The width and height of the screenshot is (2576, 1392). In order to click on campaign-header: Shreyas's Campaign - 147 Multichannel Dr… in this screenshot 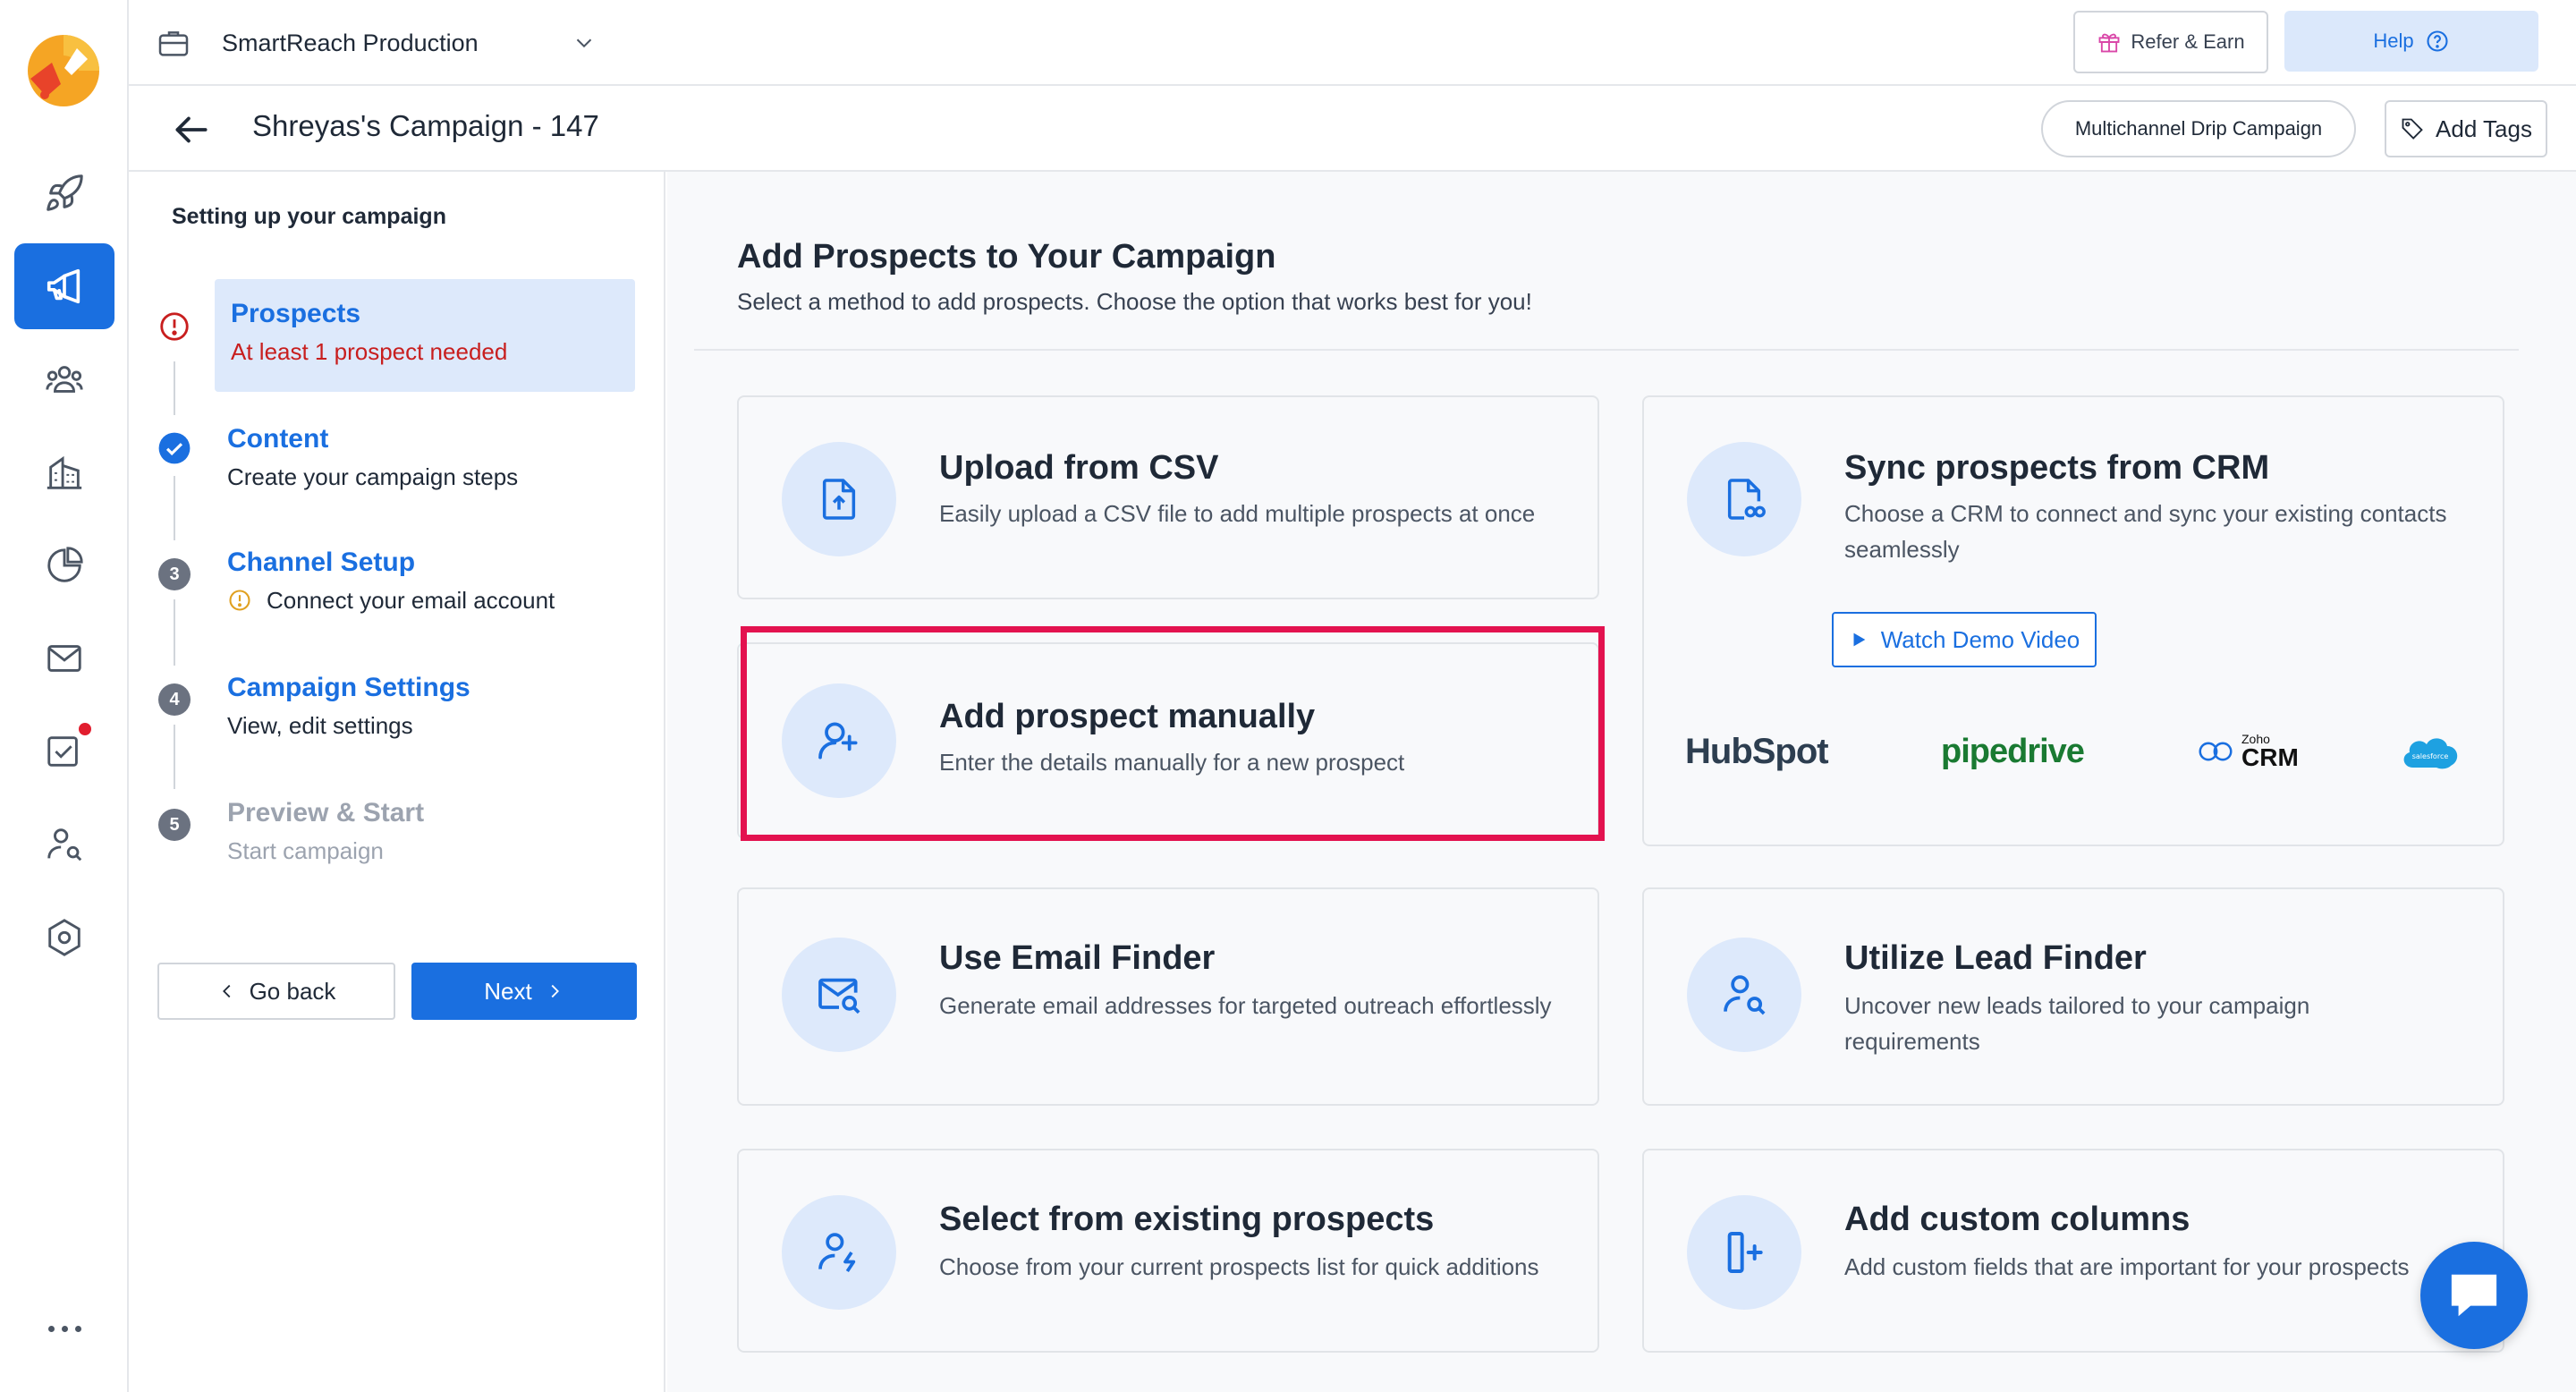, I will do `click(1352, 129)`.